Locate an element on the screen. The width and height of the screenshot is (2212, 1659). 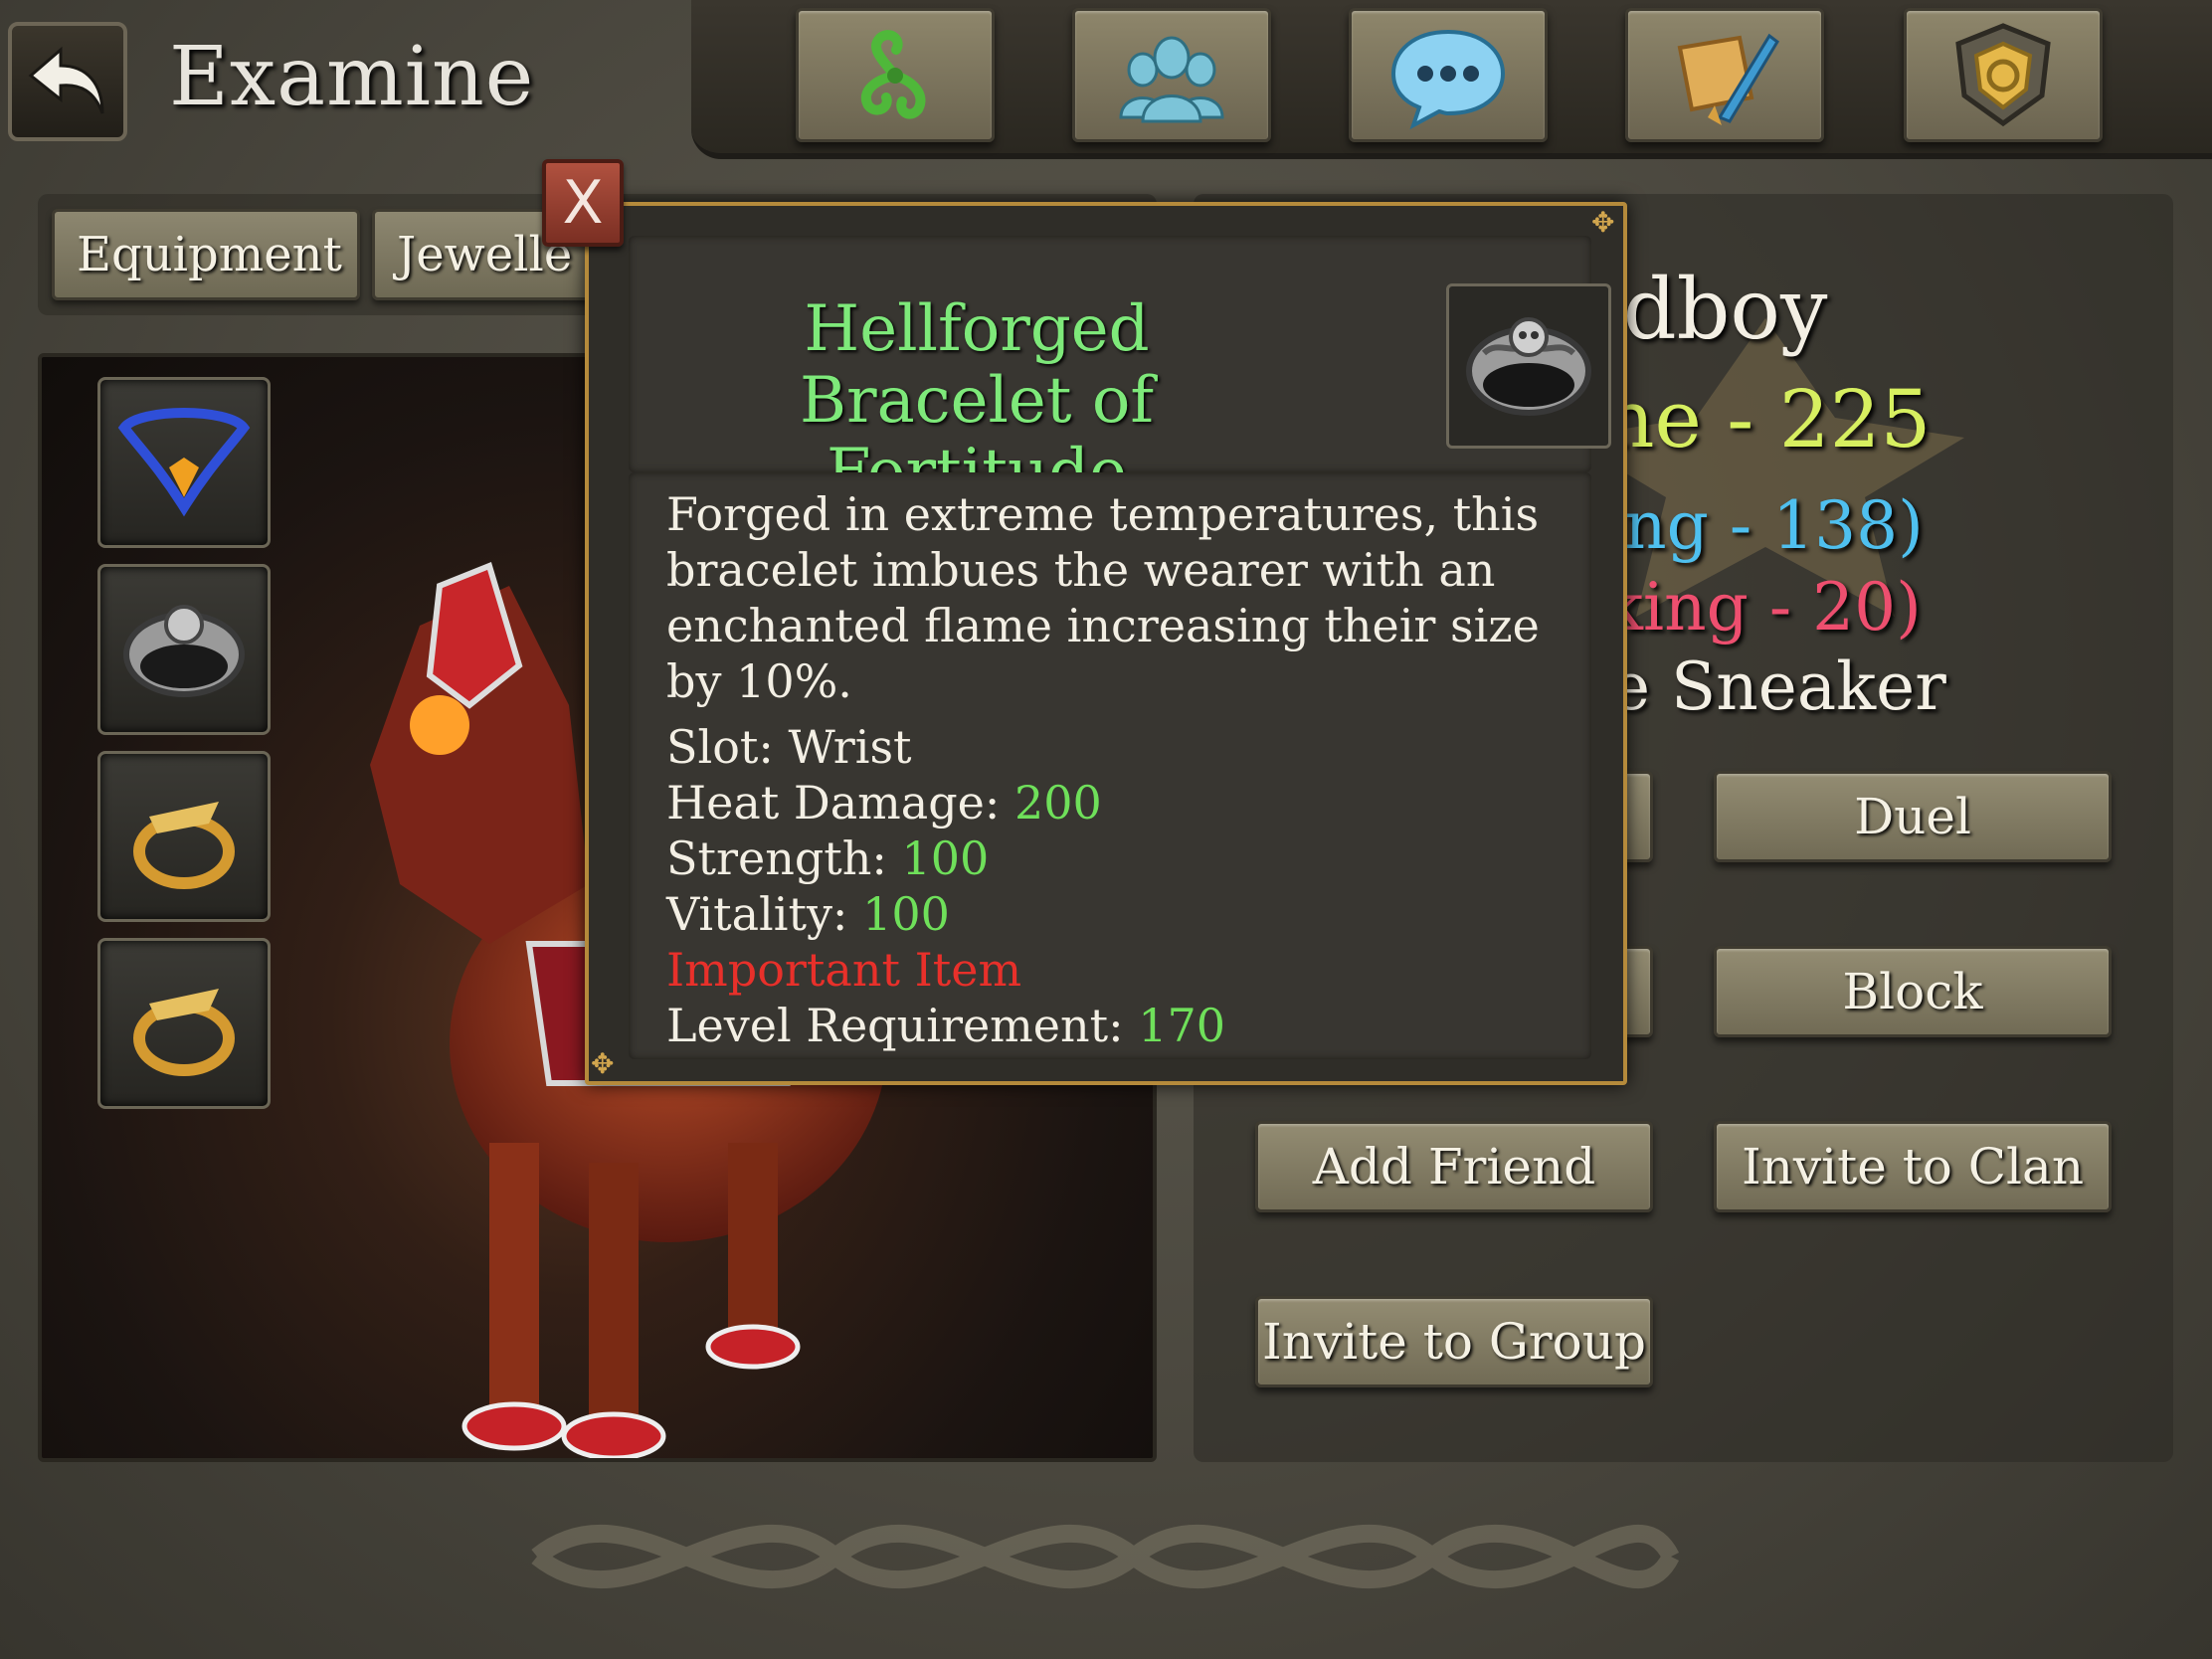
stat-level-requirement: Level Requirement: 170 is located at coordinates (1128, 1025).